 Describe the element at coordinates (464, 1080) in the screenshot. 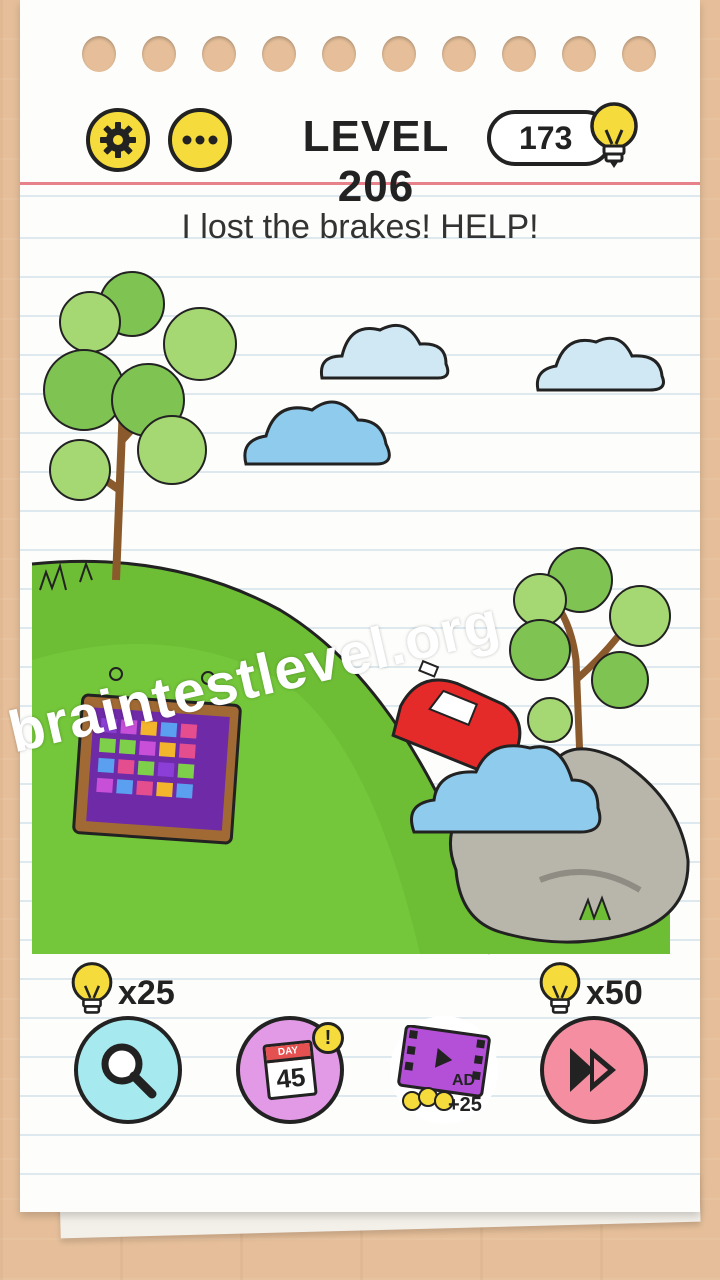

I see `ad-label: AD` at that location.